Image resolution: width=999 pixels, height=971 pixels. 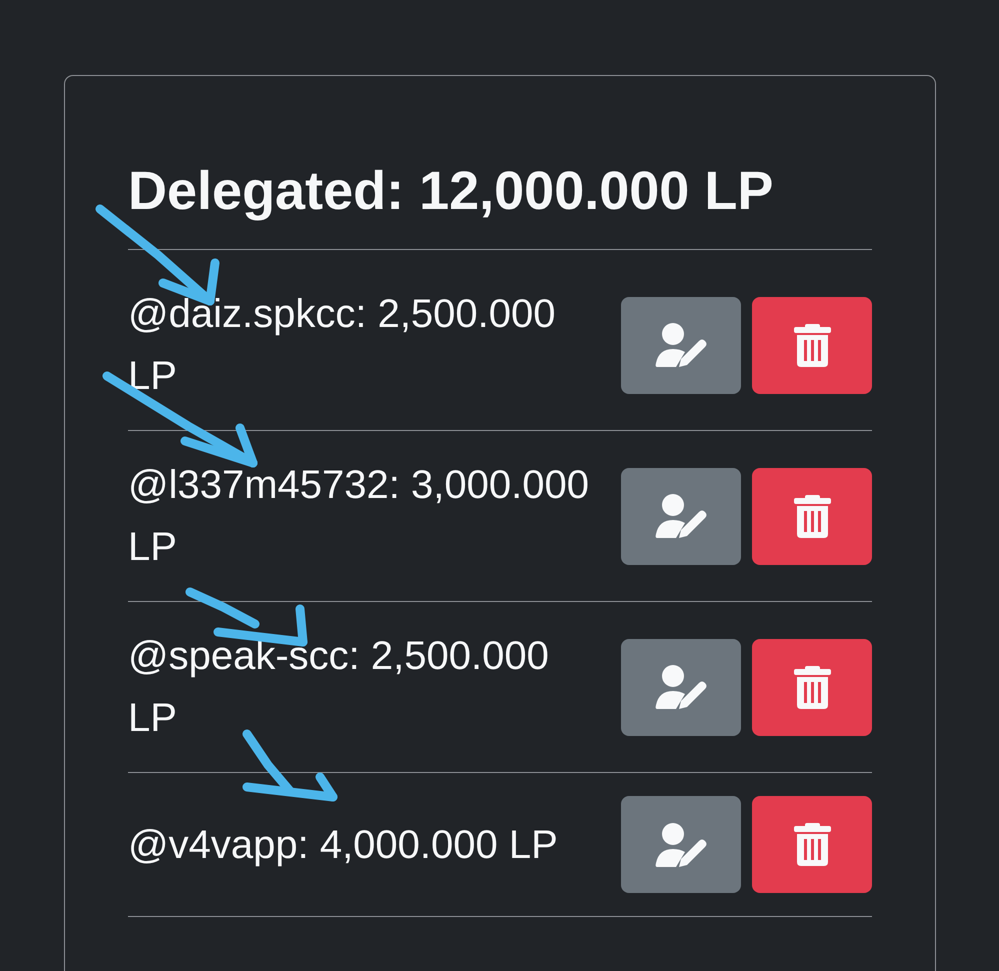 What do you see at coordinates (343, 844) in the screenshot?
I see `delegation-label: @v4vapp: 4,000.000 LP` at bounding box center [343, 844].